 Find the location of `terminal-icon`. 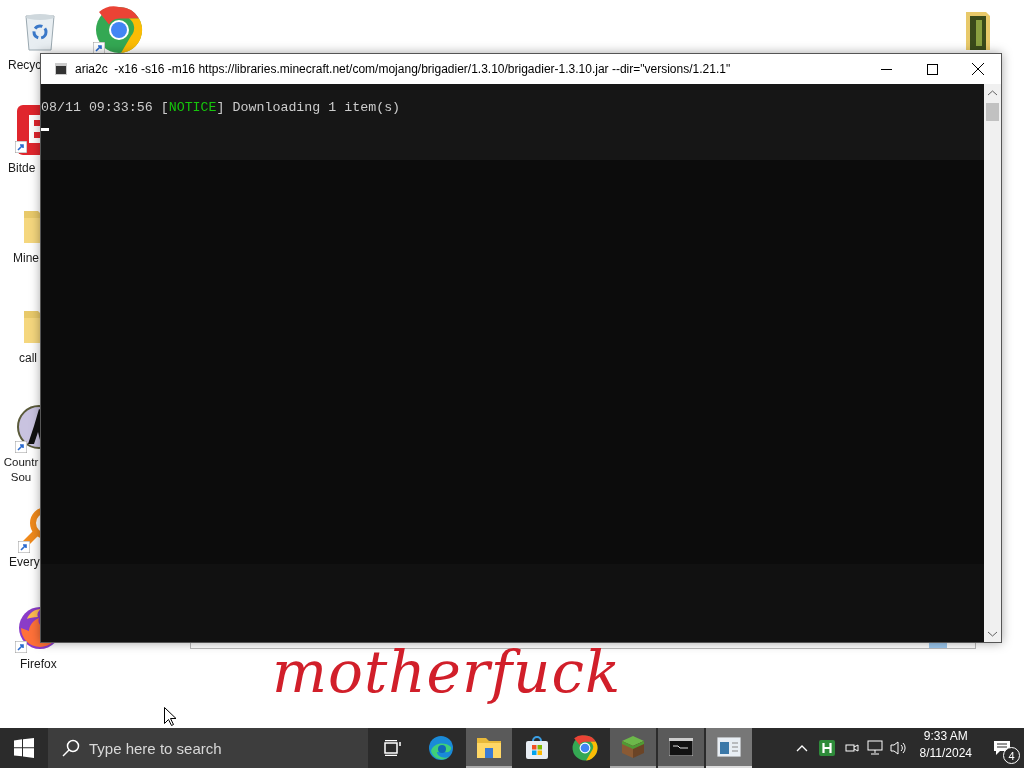

terminal-icon is located at coordinates (681, 747).